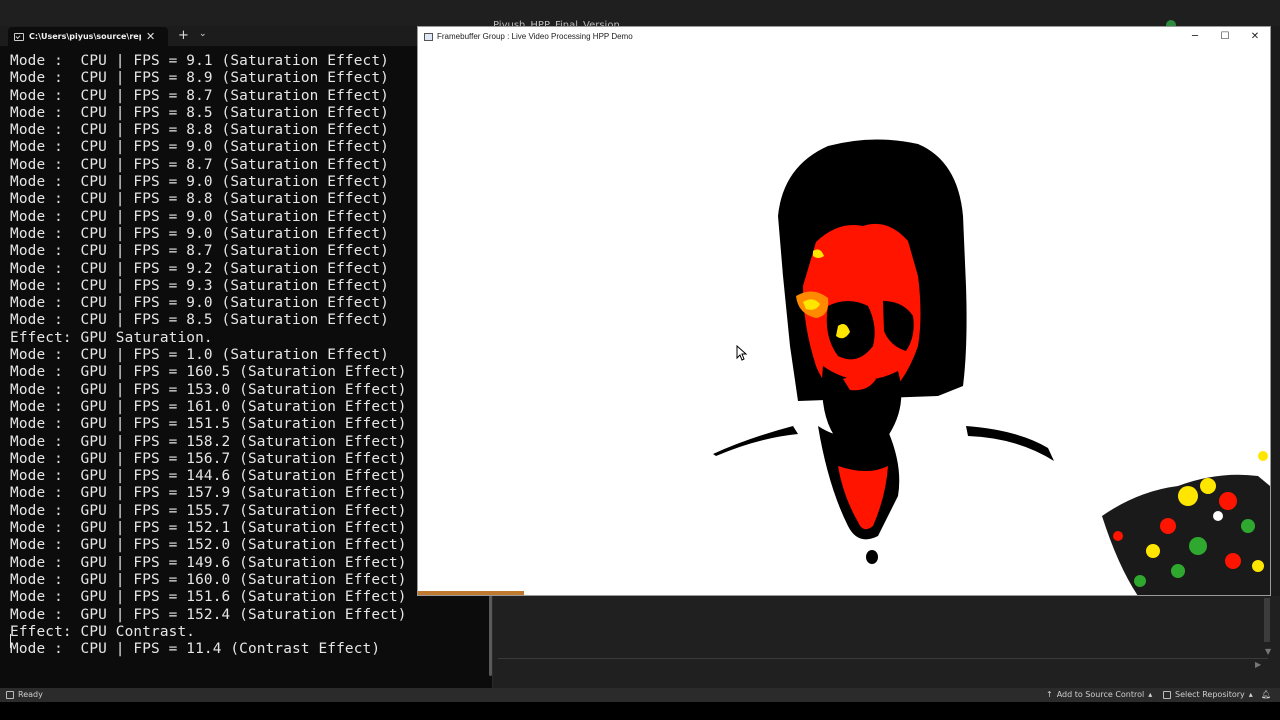  I want to click on status-icon, so click(10, 694).